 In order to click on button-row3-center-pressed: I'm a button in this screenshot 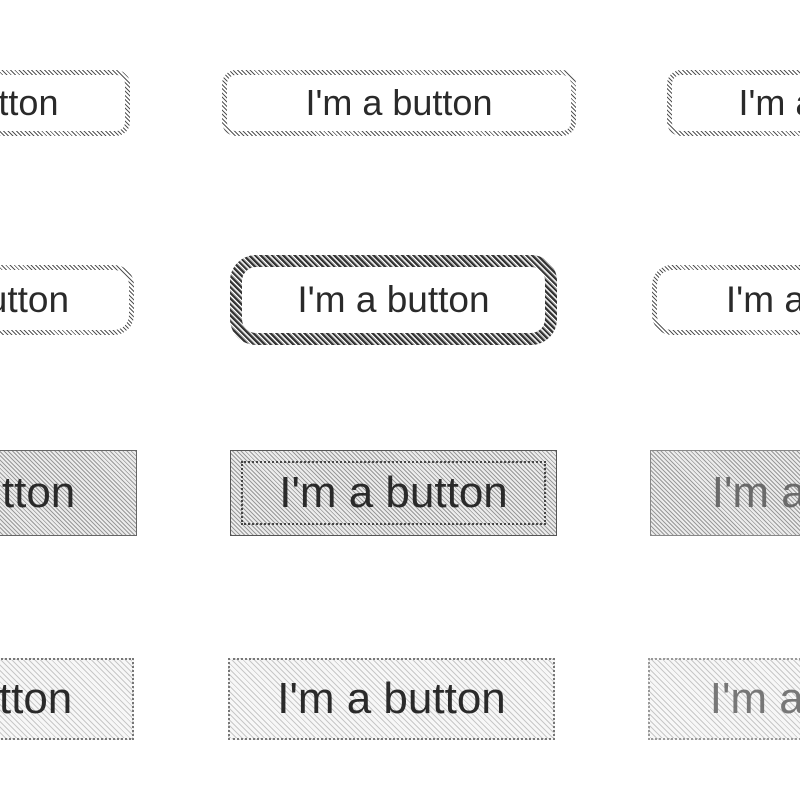, I will do `click(393, 493)`.